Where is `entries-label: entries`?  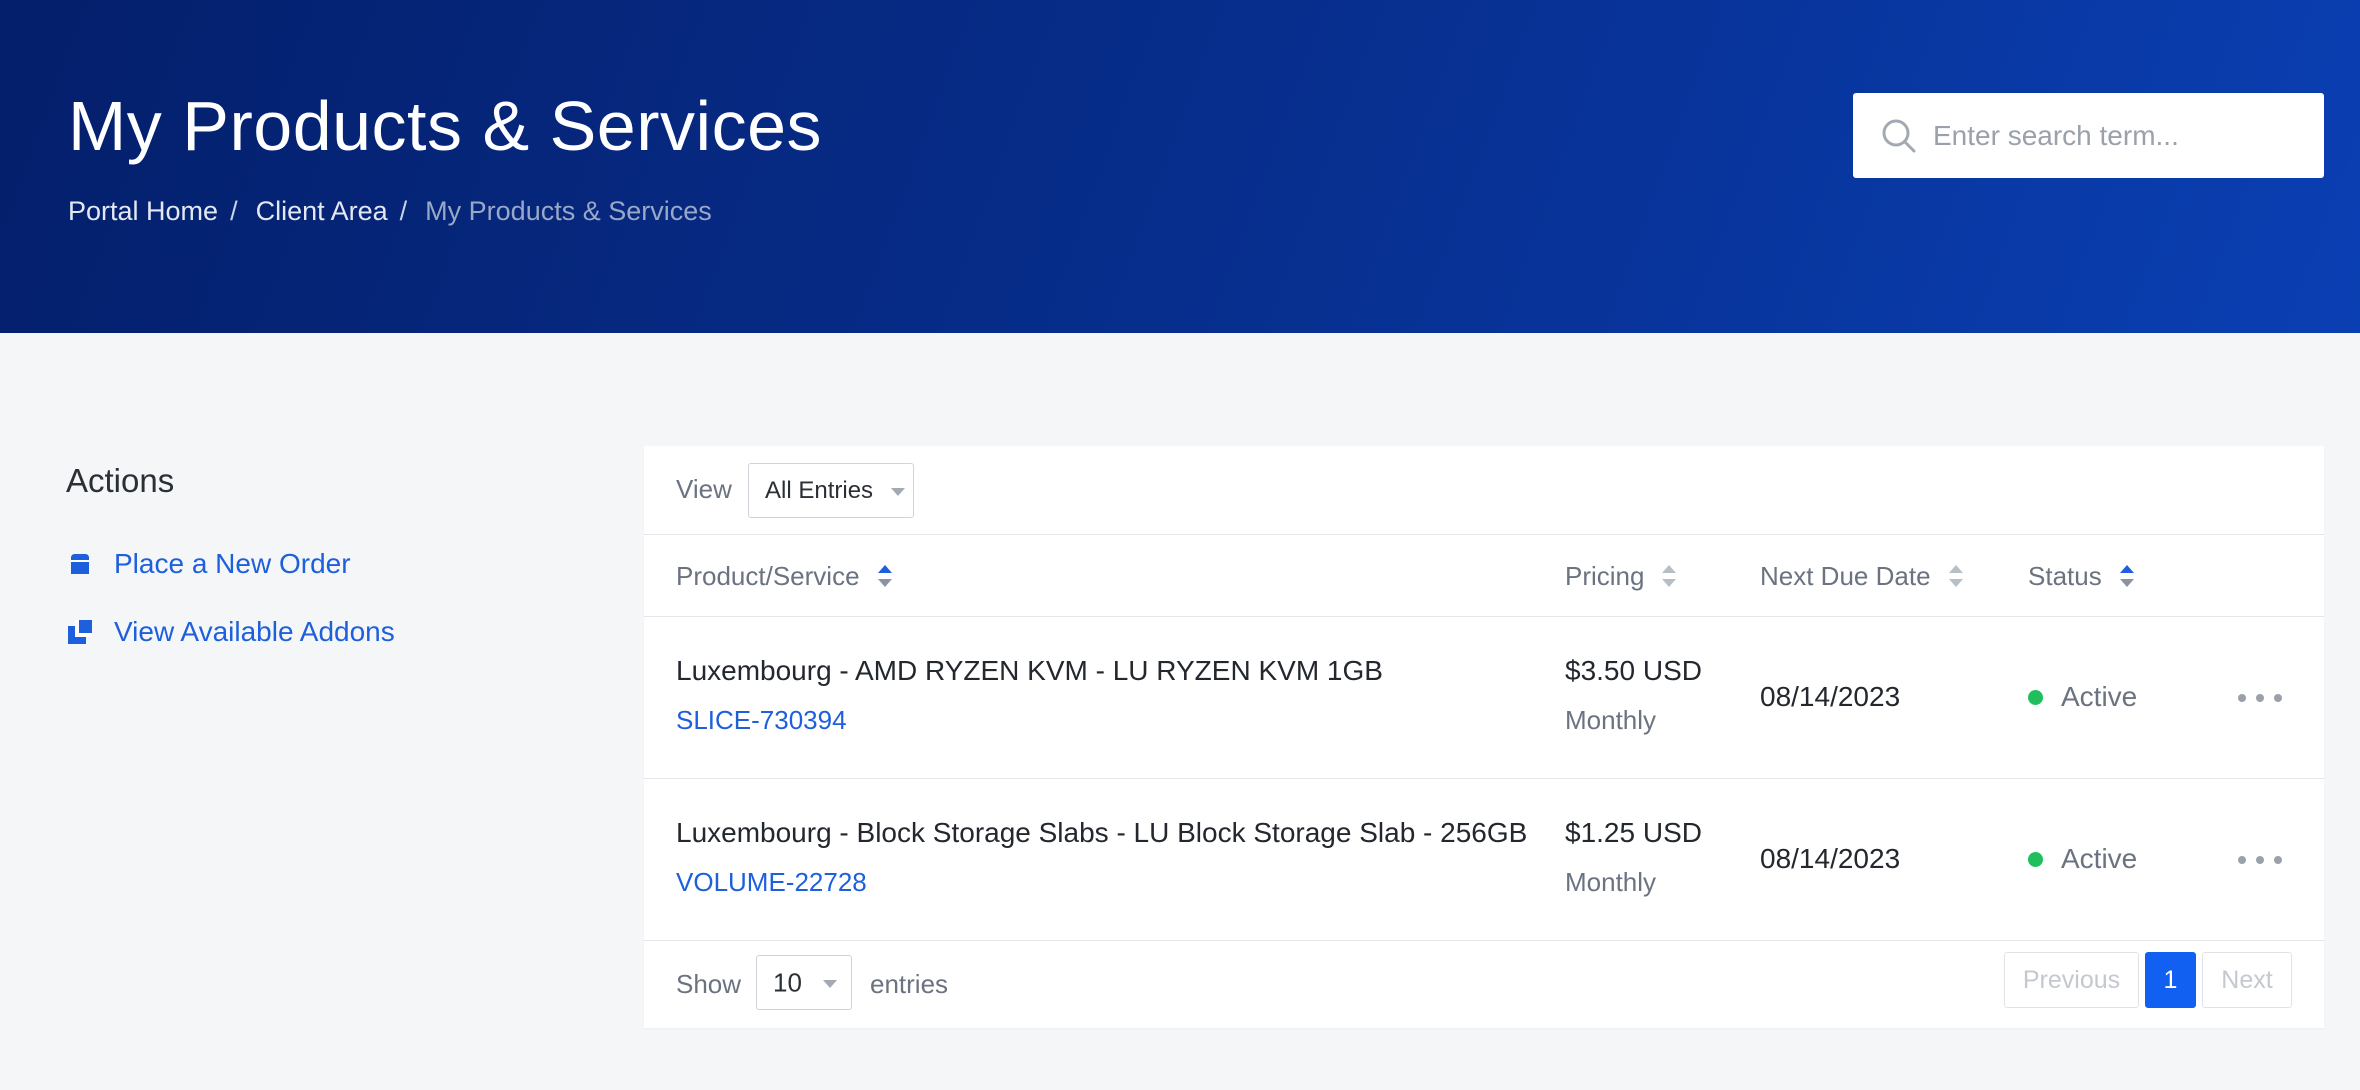
entries-label: entries is located at coordinates (909, 984).